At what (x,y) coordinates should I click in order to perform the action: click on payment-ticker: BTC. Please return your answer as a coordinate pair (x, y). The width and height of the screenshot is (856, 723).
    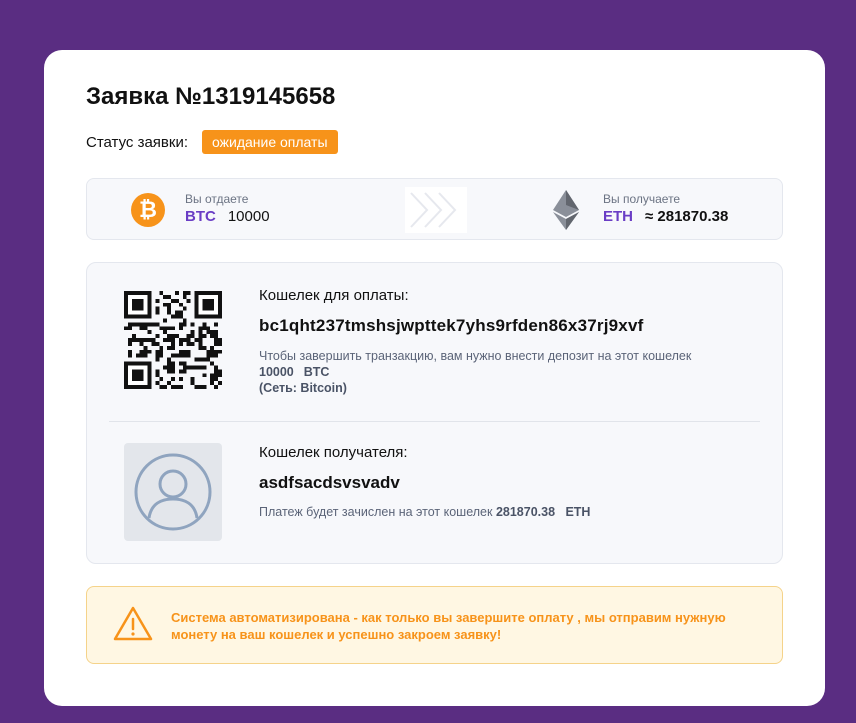
    Looking at the image, I should click on (316, 372).